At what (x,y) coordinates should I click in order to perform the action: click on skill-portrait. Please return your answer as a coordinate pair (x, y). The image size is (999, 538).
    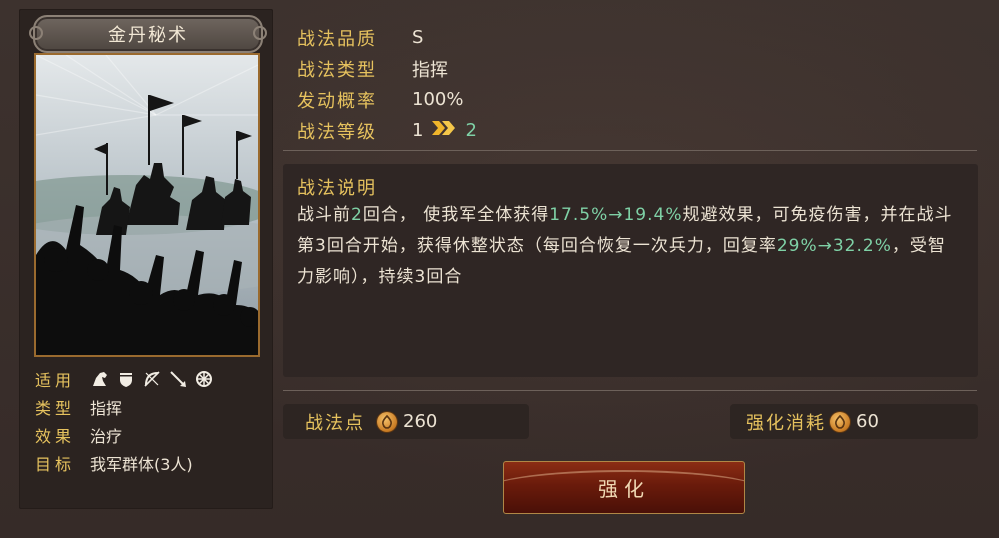
    Looking at the image, I should click on (147, 205).